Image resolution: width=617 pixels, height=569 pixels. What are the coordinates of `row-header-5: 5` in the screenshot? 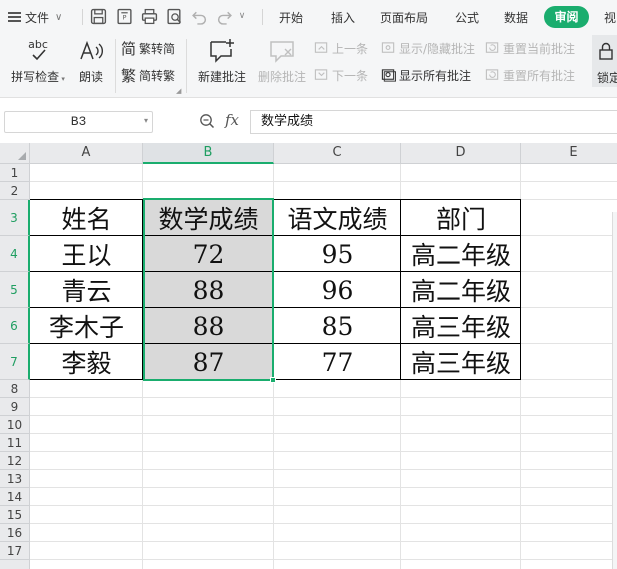 It's located at (15, 290).